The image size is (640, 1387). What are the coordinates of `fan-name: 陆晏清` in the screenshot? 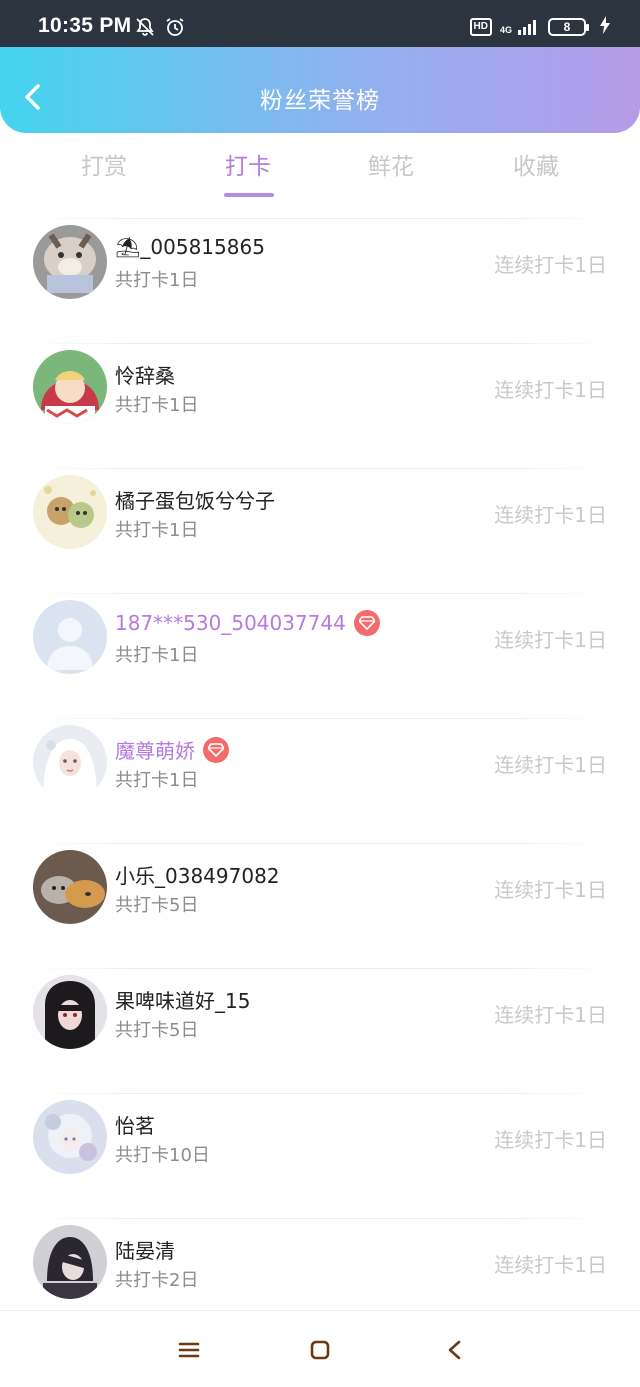 It's located at (145, 1251).